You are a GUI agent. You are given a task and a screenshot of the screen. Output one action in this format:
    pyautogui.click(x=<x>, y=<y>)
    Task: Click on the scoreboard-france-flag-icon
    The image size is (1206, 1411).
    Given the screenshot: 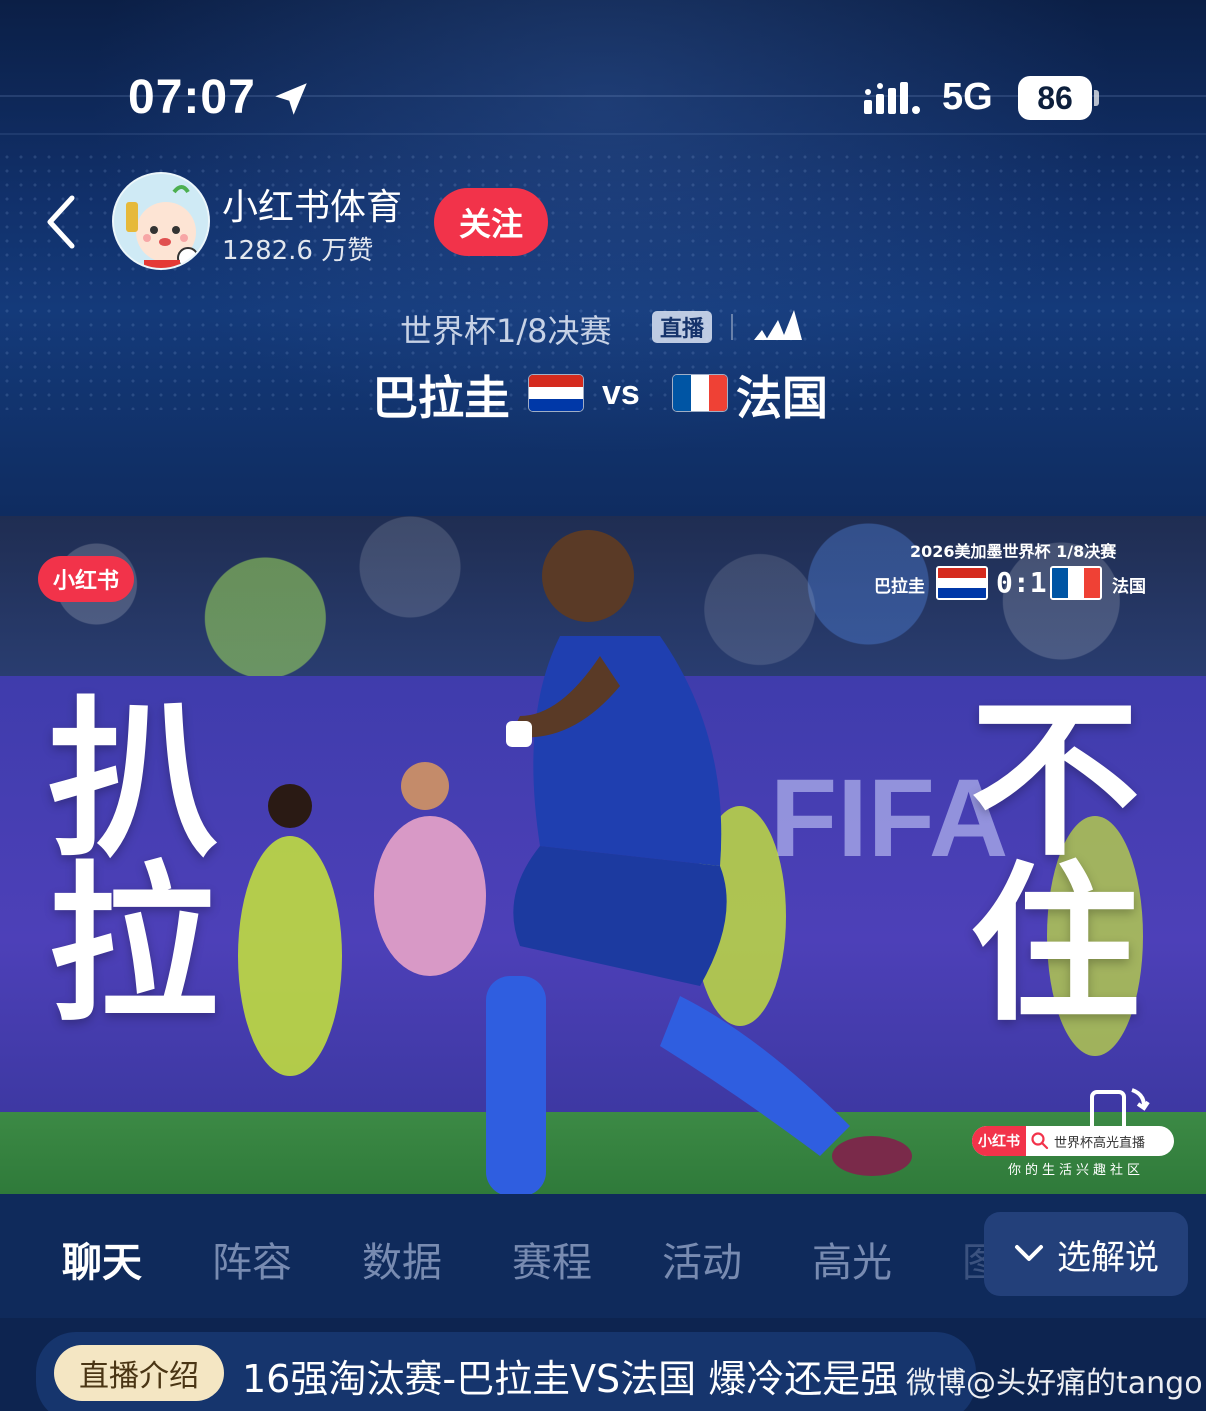 What is the action you would take?
    pyautogui.click(x=1076, y=583)
    